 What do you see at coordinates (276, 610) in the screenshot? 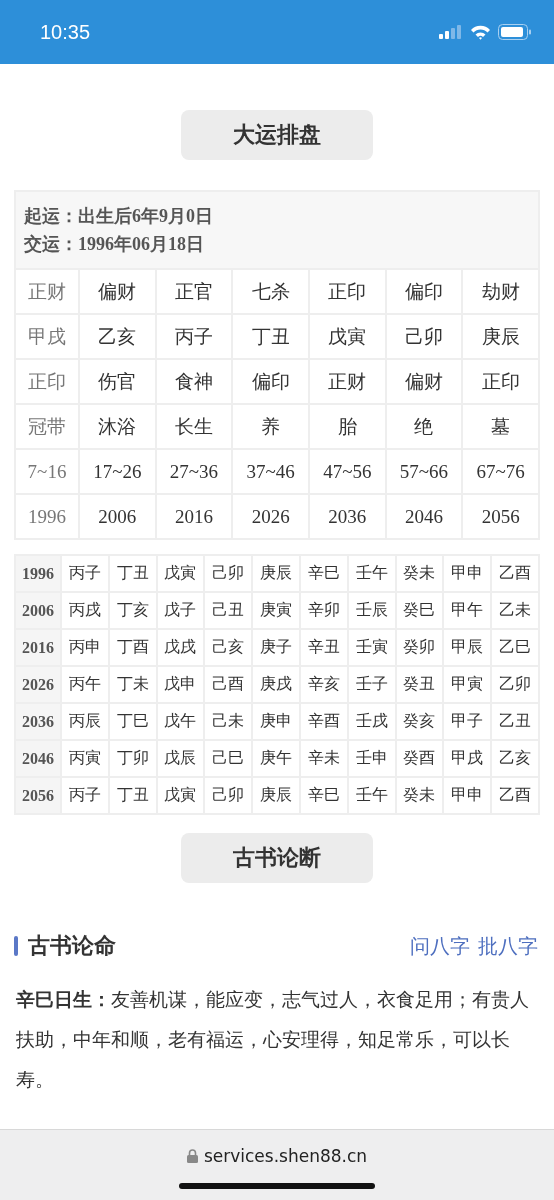
I see `table-cell: 庚寅` at bounding box center [276, 610].